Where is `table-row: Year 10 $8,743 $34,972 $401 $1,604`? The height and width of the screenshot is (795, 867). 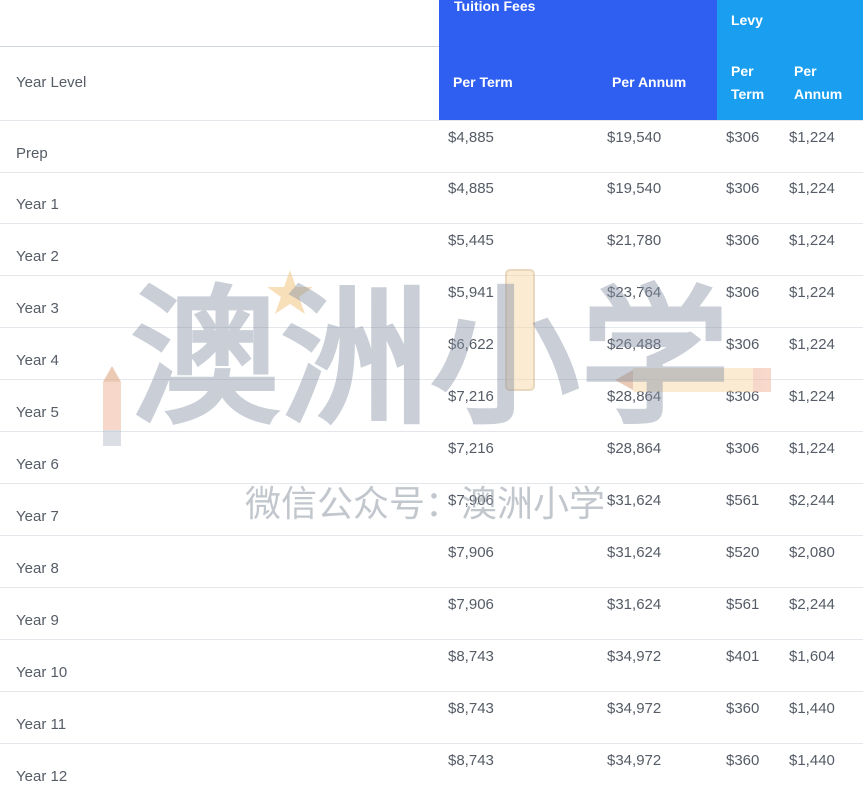
table-row: Year 10 $8,743 $34,972 $401 $1,604 is located at coordinates (431, 666).